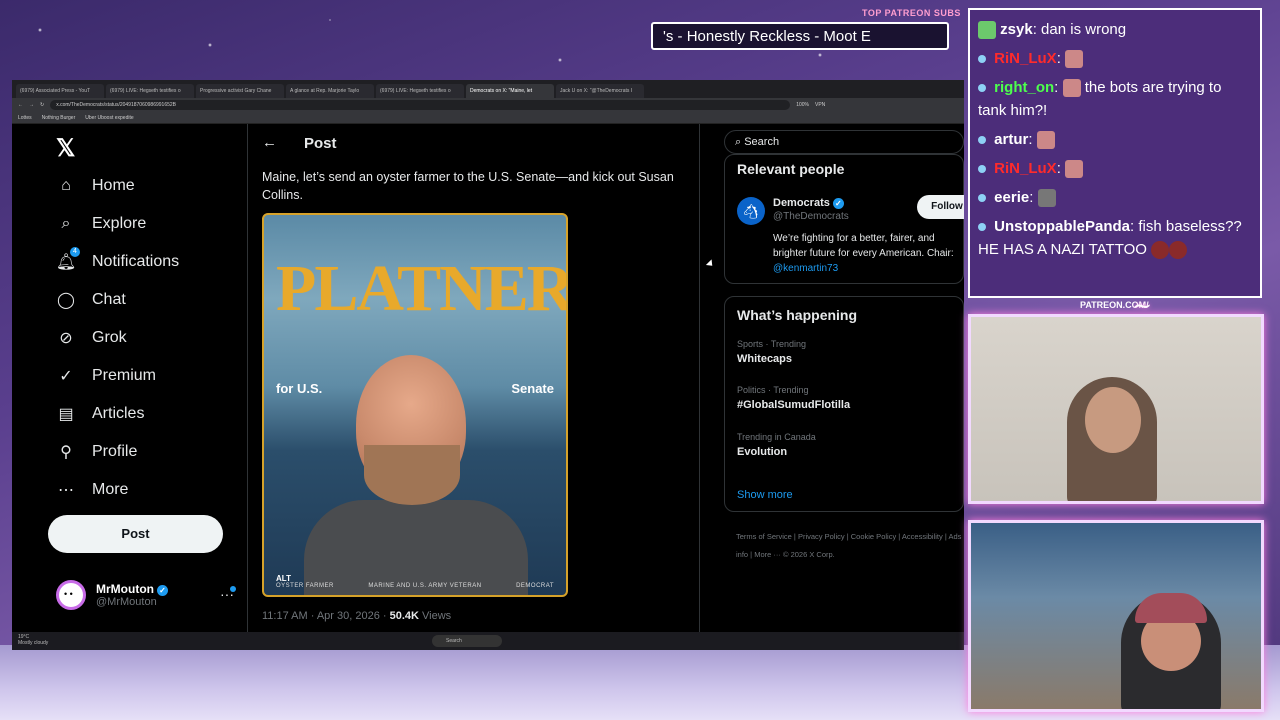 The height and width of the screenshot is (720, 1280). Describe the element at coordinates (91, 300) in the screenshot. I see `nav-chat: ◯ Chat` at that location.